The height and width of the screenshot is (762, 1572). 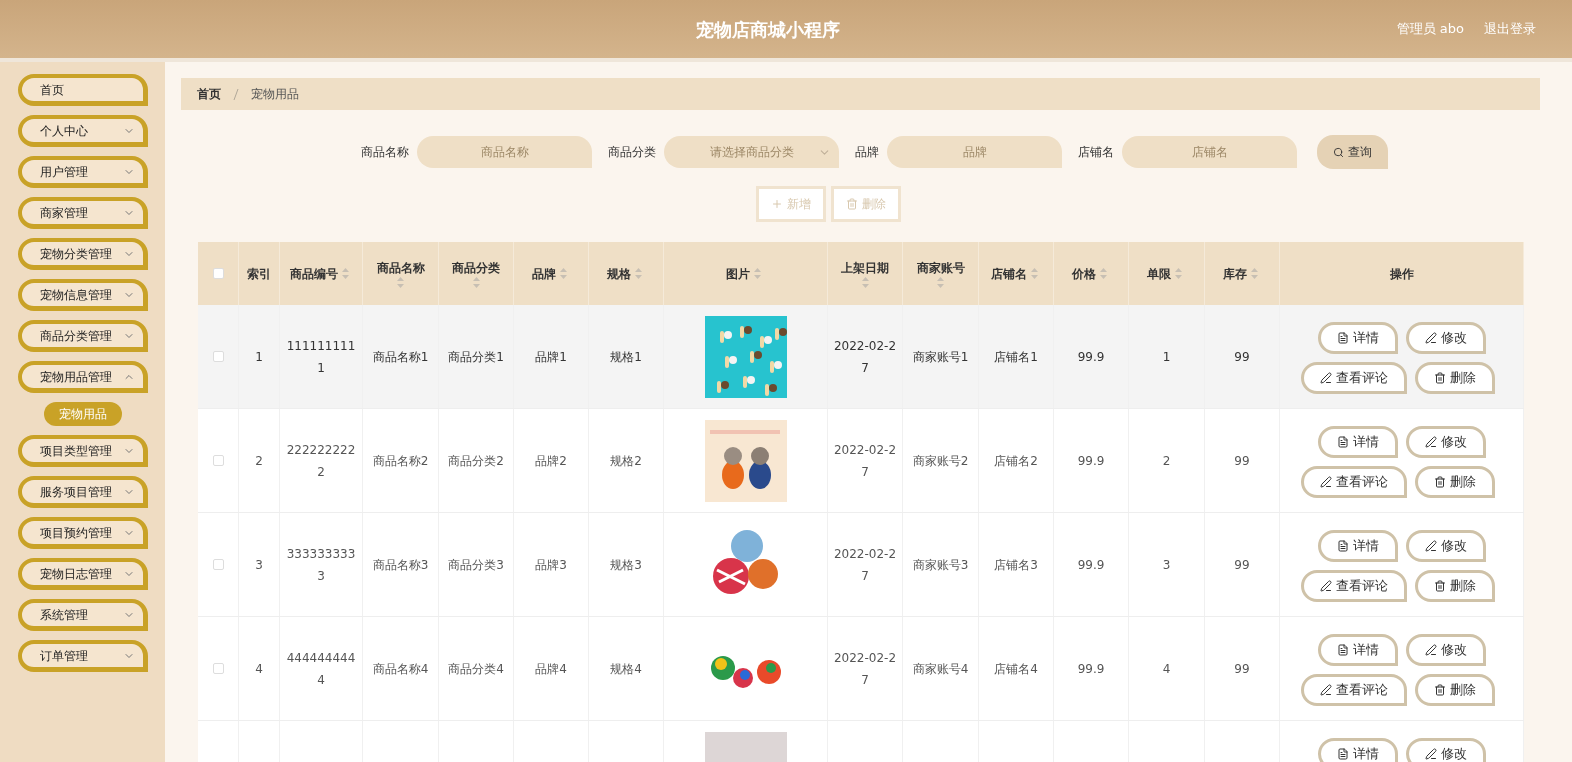 I want to click on sidebar-item: 服务项目管理, so click(x=83, y=492).